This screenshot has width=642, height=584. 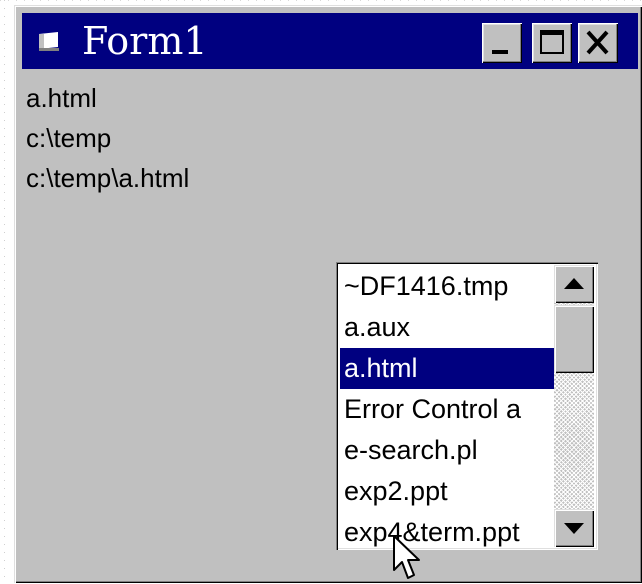 I want to click on minimize-button, so click(x=502, y=43).